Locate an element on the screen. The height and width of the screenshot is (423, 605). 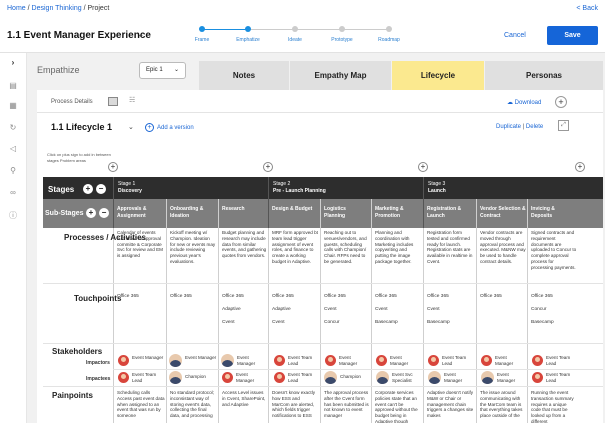
remove-substage-button: − is located at coordinates (104, 213).